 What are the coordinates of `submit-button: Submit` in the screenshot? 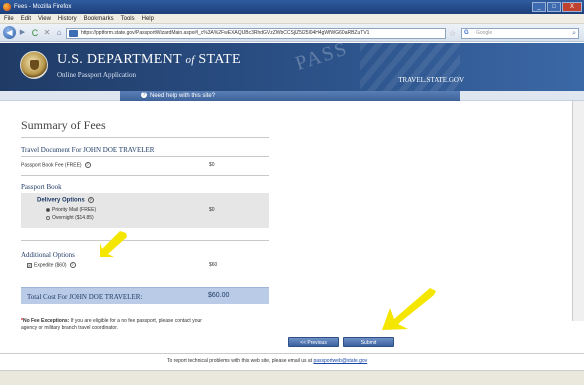 It's located at (368, 342).